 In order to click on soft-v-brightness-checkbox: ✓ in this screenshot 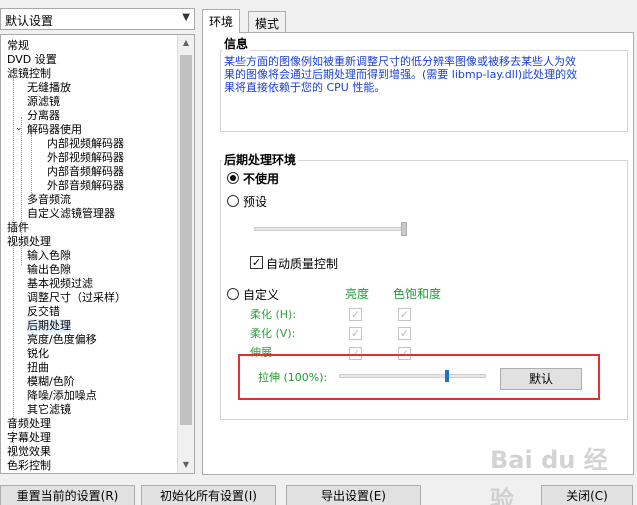, I will do `click(355, 333)`.